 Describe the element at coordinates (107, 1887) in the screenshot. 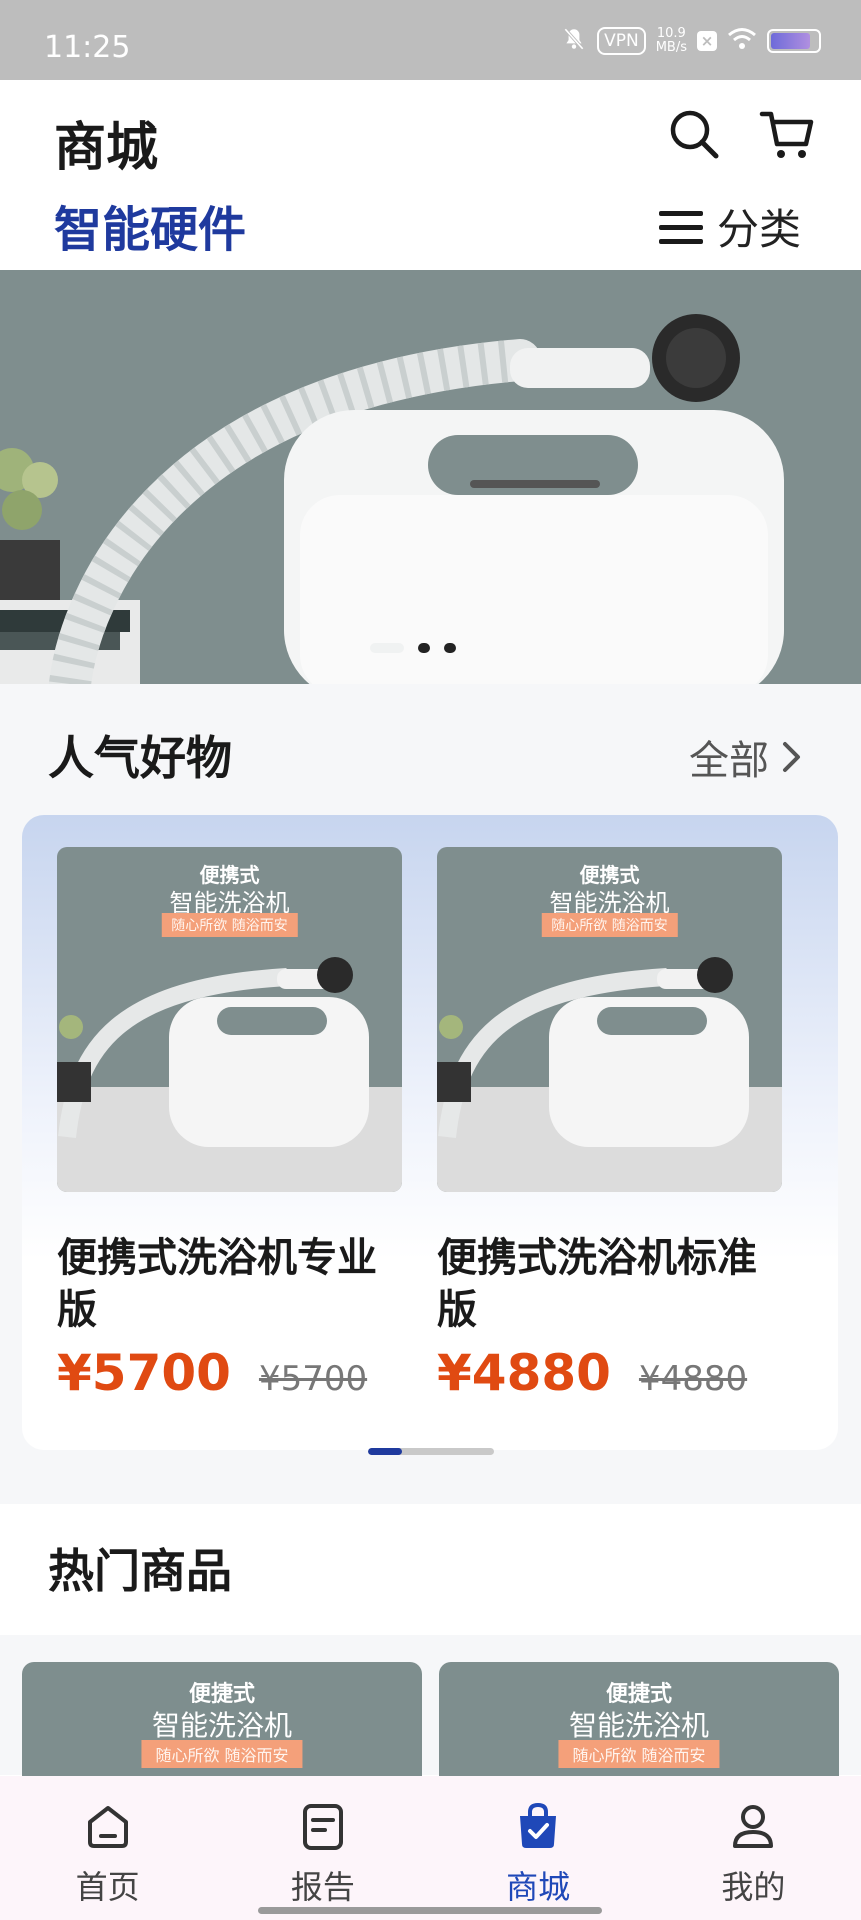

I see `tab-label: 首页` at that location.